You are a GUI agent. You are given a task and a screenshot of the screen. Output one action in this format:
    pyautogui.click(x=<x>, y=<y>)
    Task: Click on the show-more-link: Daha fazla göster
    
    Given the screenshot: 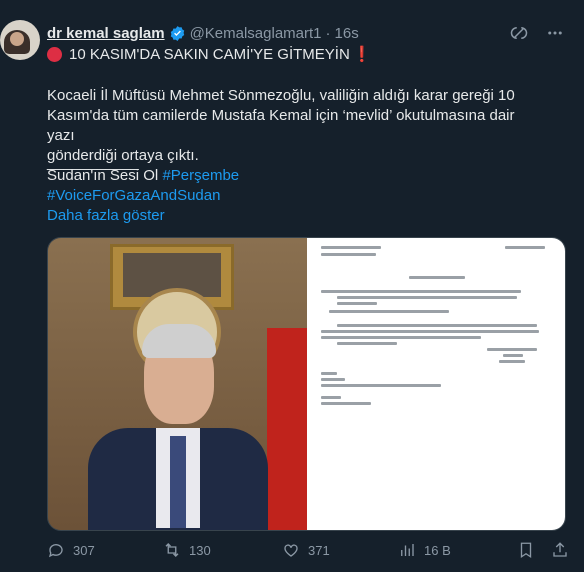 What is the action you would take?
    pyautogui.click(x=106, y=215)
    